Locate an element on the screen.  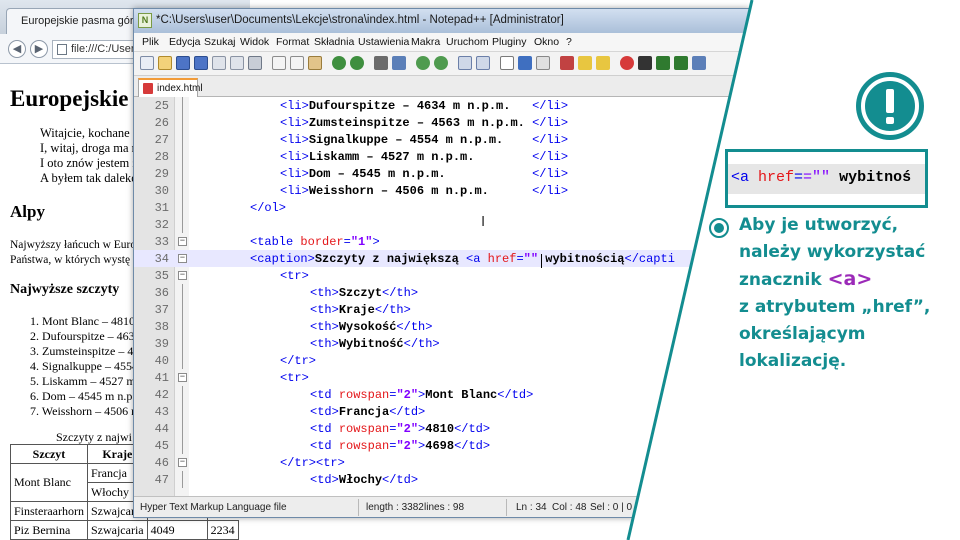
menu-widok: Widok is located at coordinates (254, 42).